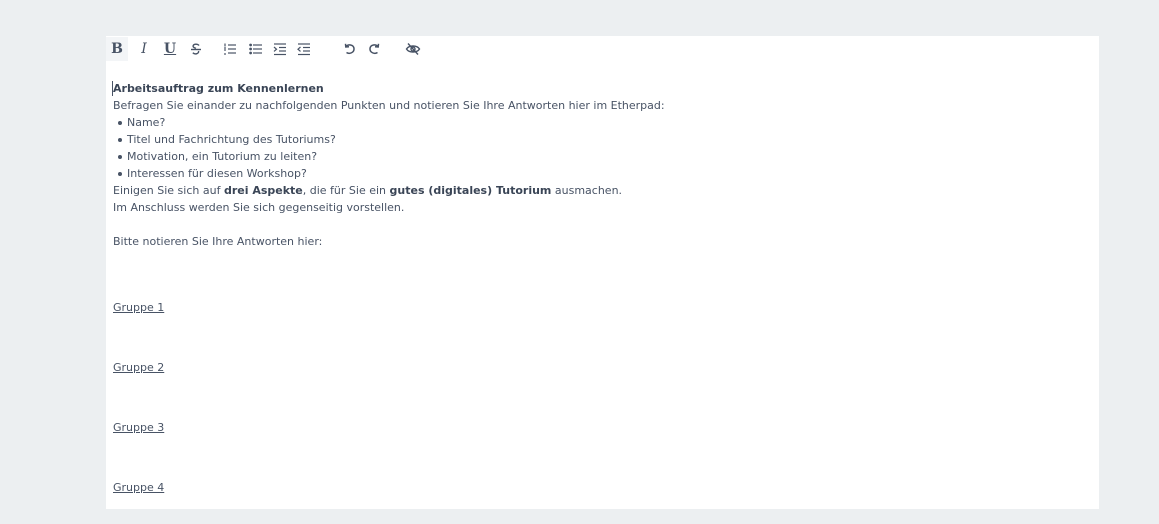  I want to click on undo-icon, so click(349, 49).